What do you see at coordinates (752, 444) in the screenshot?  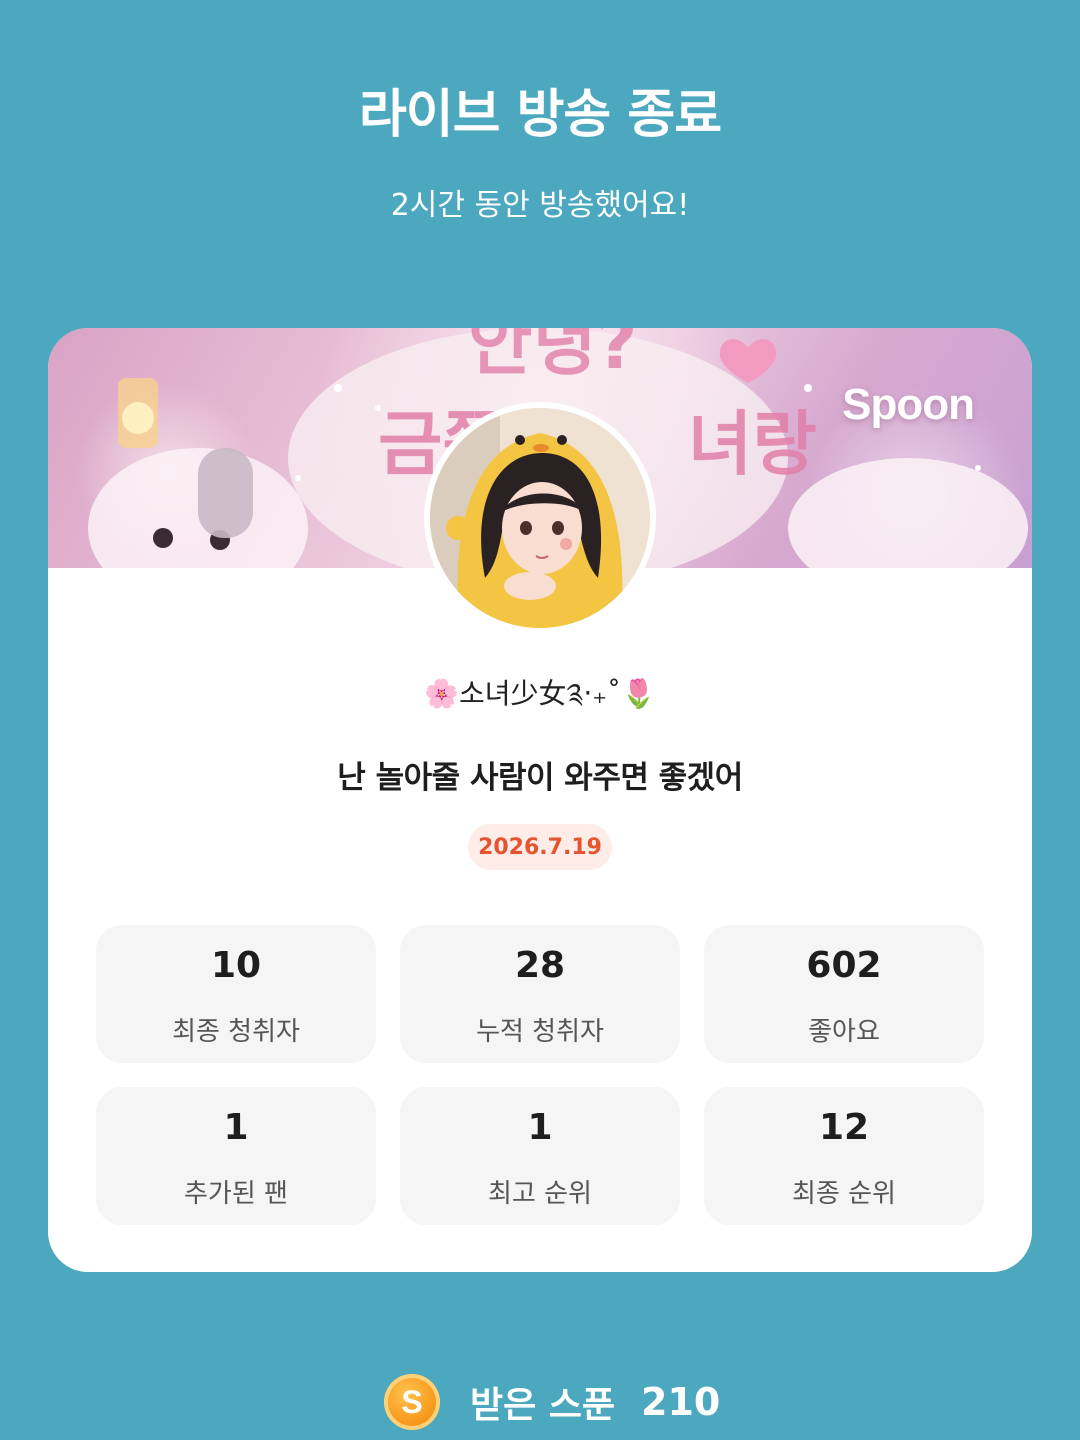 I see `svg-text: 녀랑` at bounding box center [752, 444].